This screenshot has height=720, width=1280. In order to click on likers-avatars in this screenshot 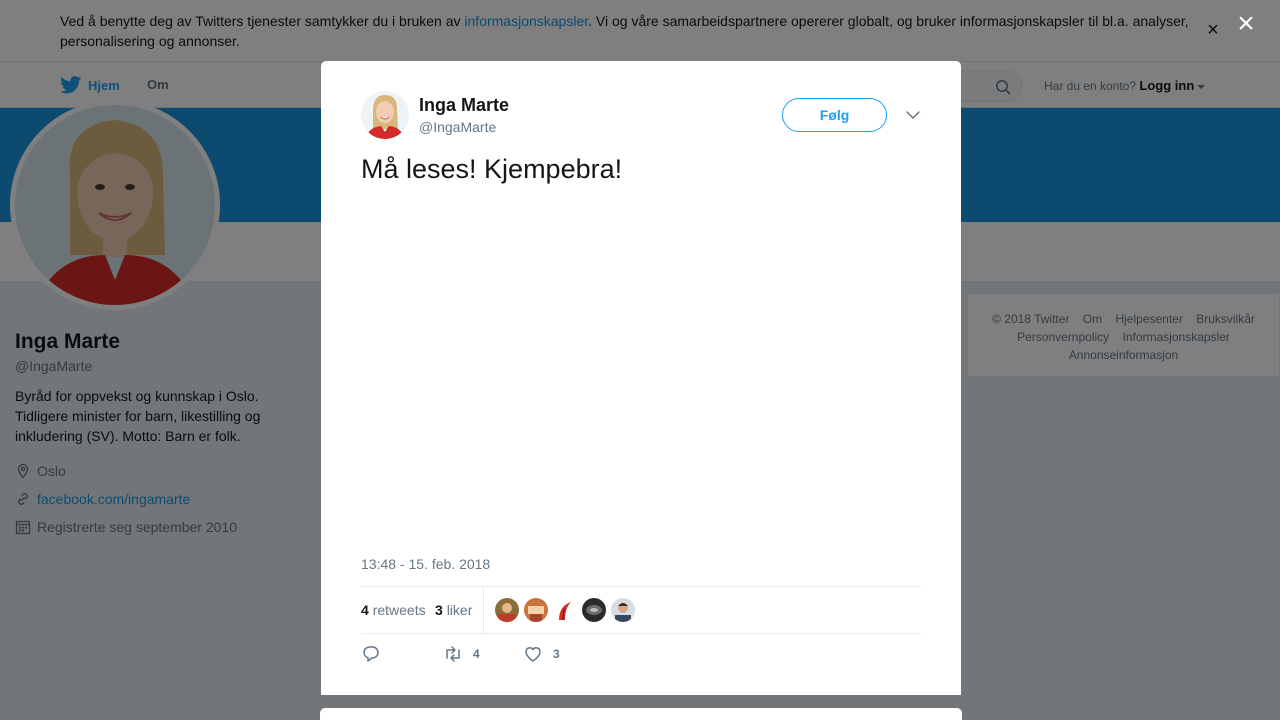, I will do `click(565, 610)`.